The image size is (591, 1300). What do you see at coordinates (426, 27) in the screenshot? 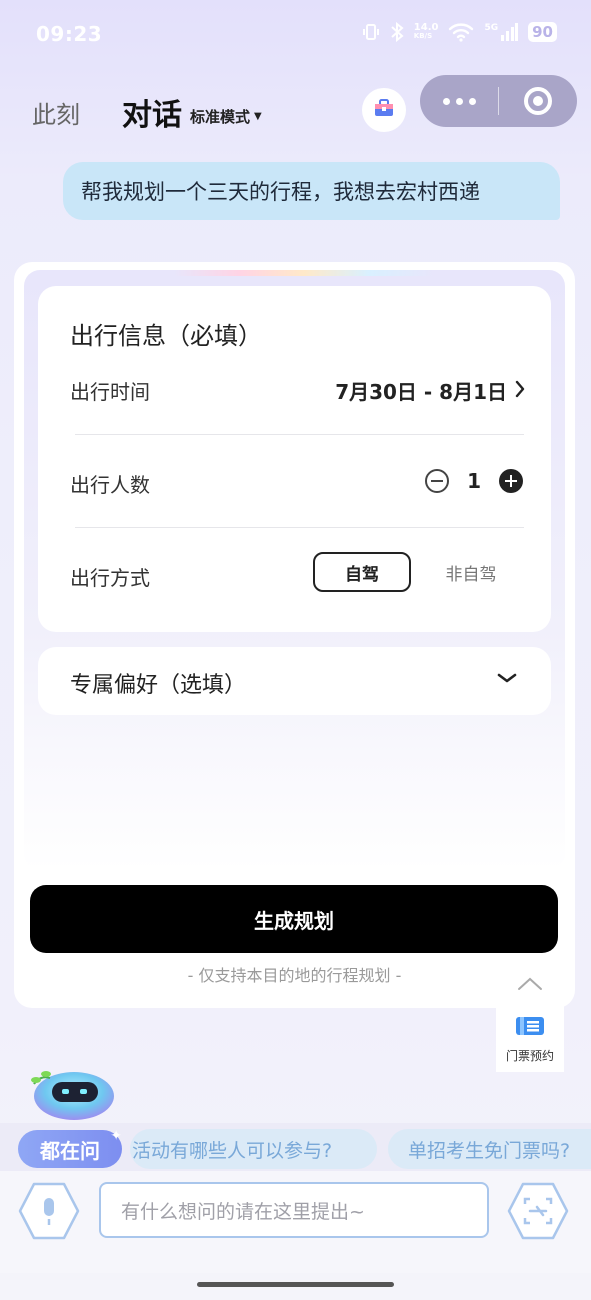
I see `network-speed-value: 14.0` at bounding box center [426, 27].